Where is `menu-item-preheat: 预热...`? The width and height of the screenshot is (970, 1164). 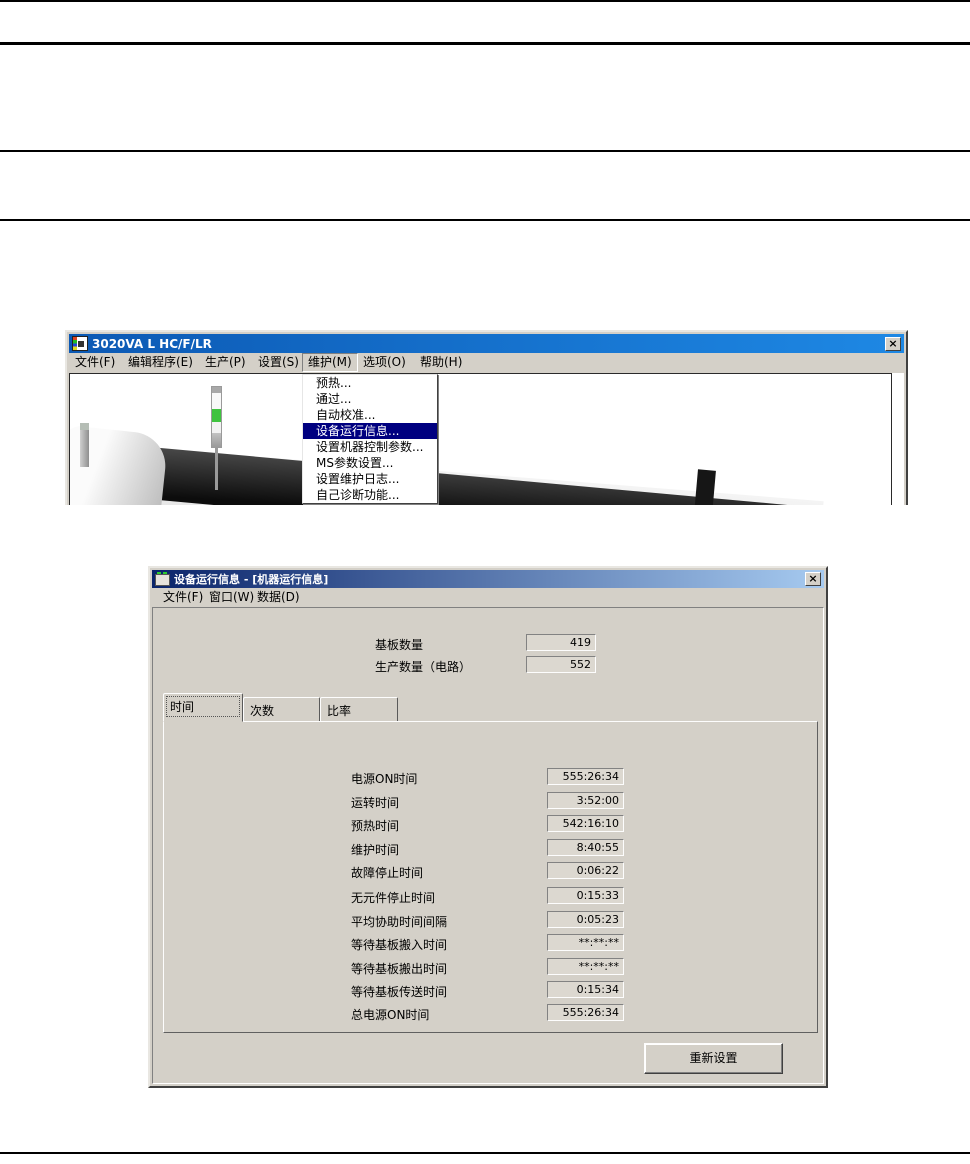 menu-item-preheat: 预热... is located at coordinates (370, 383).